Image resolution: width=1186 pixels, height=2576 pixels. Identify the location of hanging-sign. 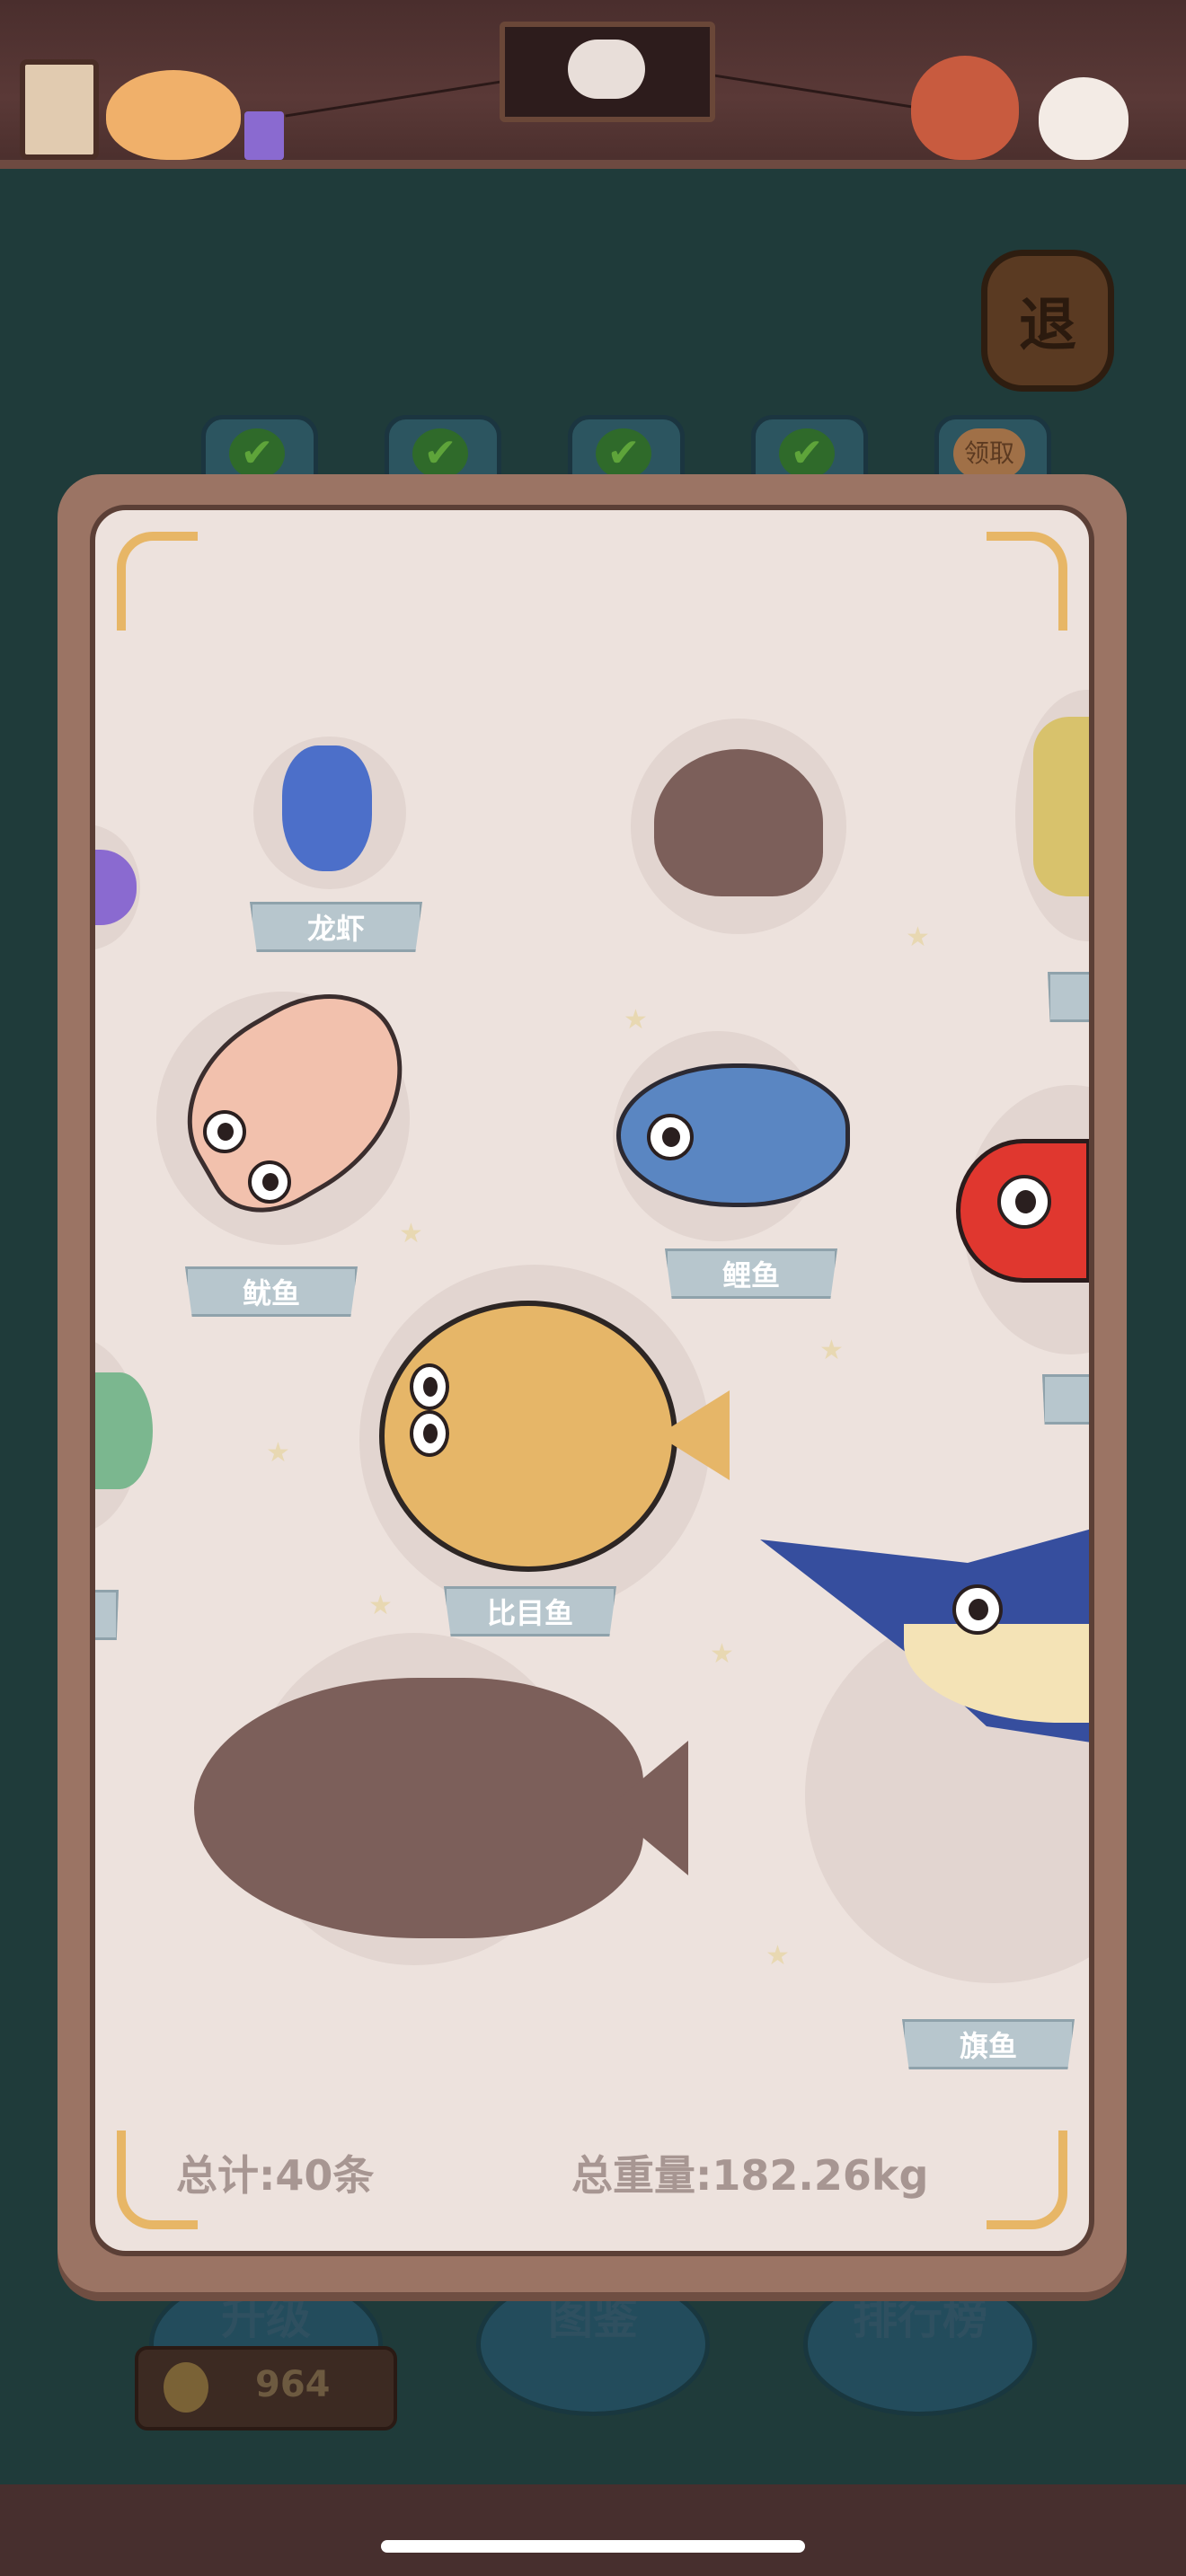
(607, 72).